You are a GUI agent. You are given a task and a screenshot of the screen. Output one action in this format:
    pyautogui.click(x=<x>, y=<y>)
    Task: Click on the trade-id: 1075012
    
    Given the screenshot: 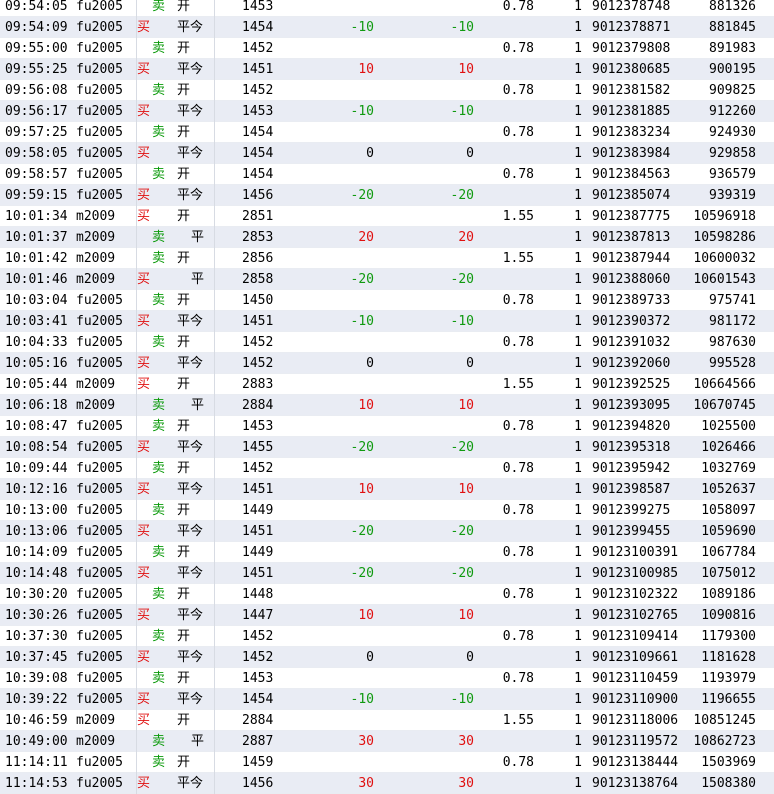 What is the action you would take?
    pyautogui.click(x=728, y=573)
    